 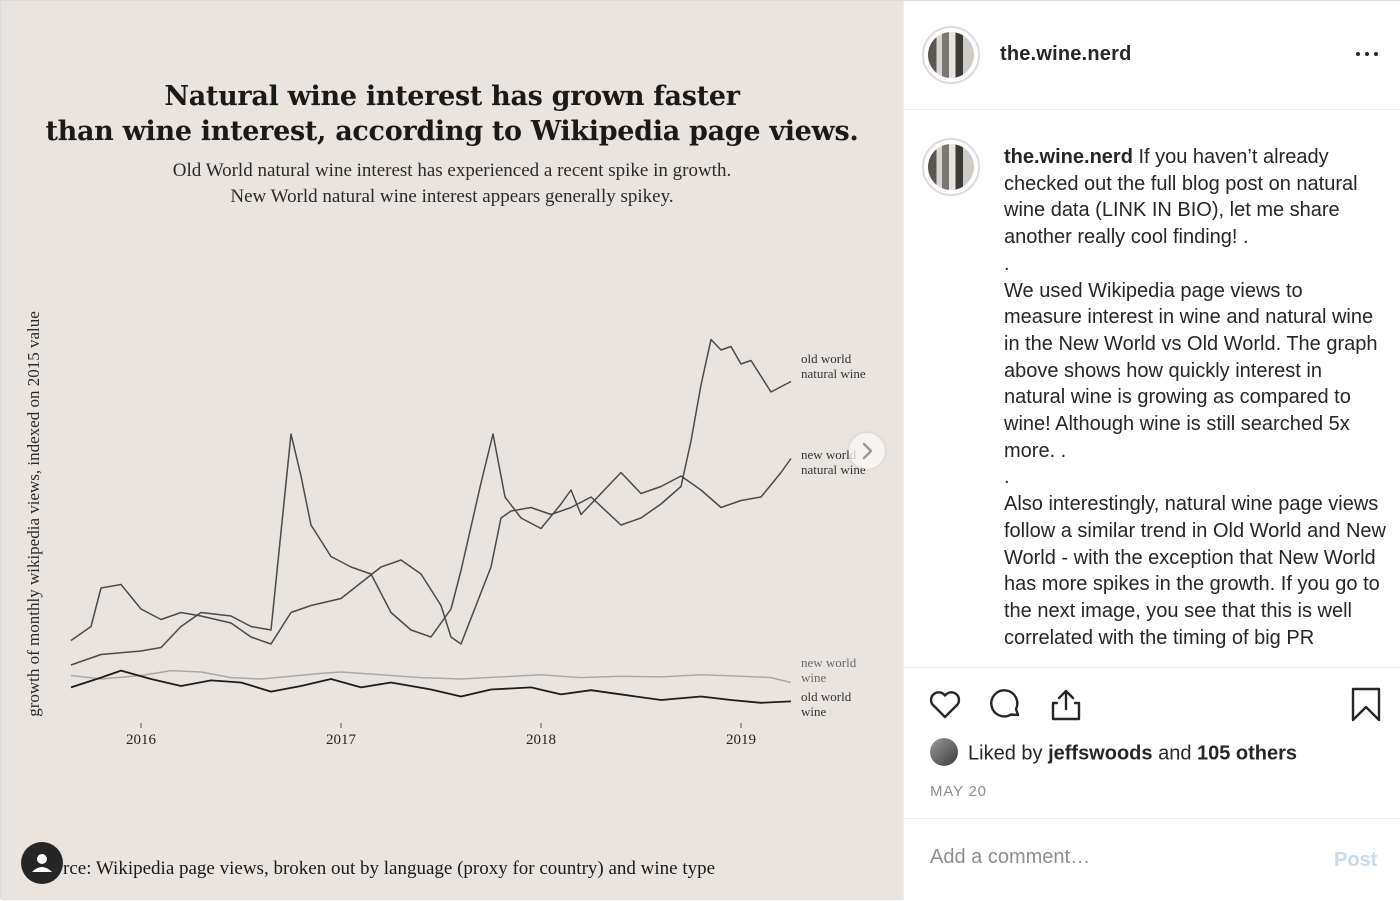 I want to click on comment-button, so click(x=1006, y=704).